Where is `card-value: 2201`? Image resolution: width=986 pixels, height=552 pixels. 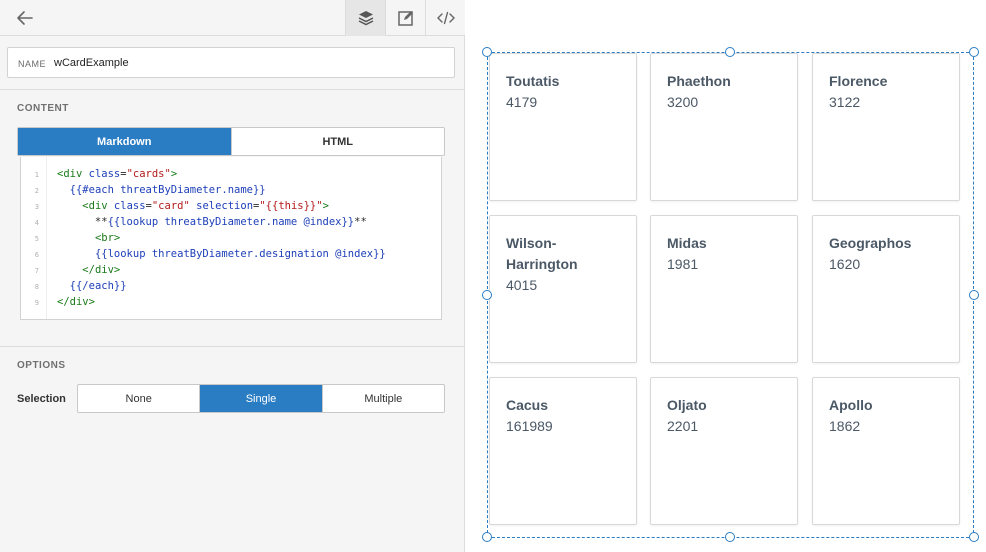 card-value: 2201 is located at coordinates (683, 426).